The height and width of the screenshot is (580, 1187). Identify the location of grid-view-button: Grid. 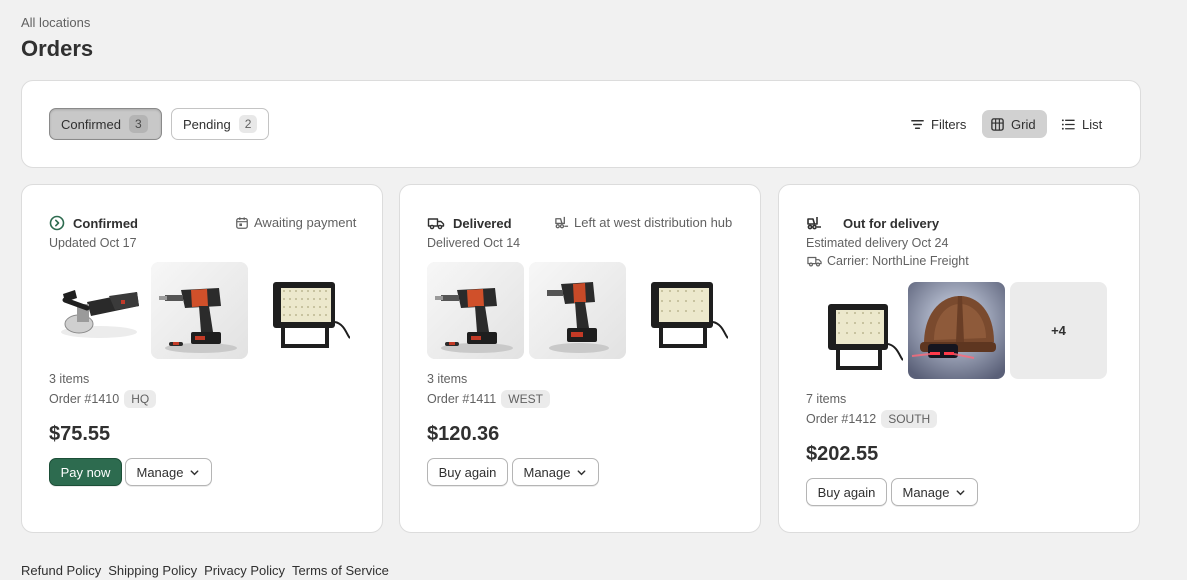
(1014, 124).